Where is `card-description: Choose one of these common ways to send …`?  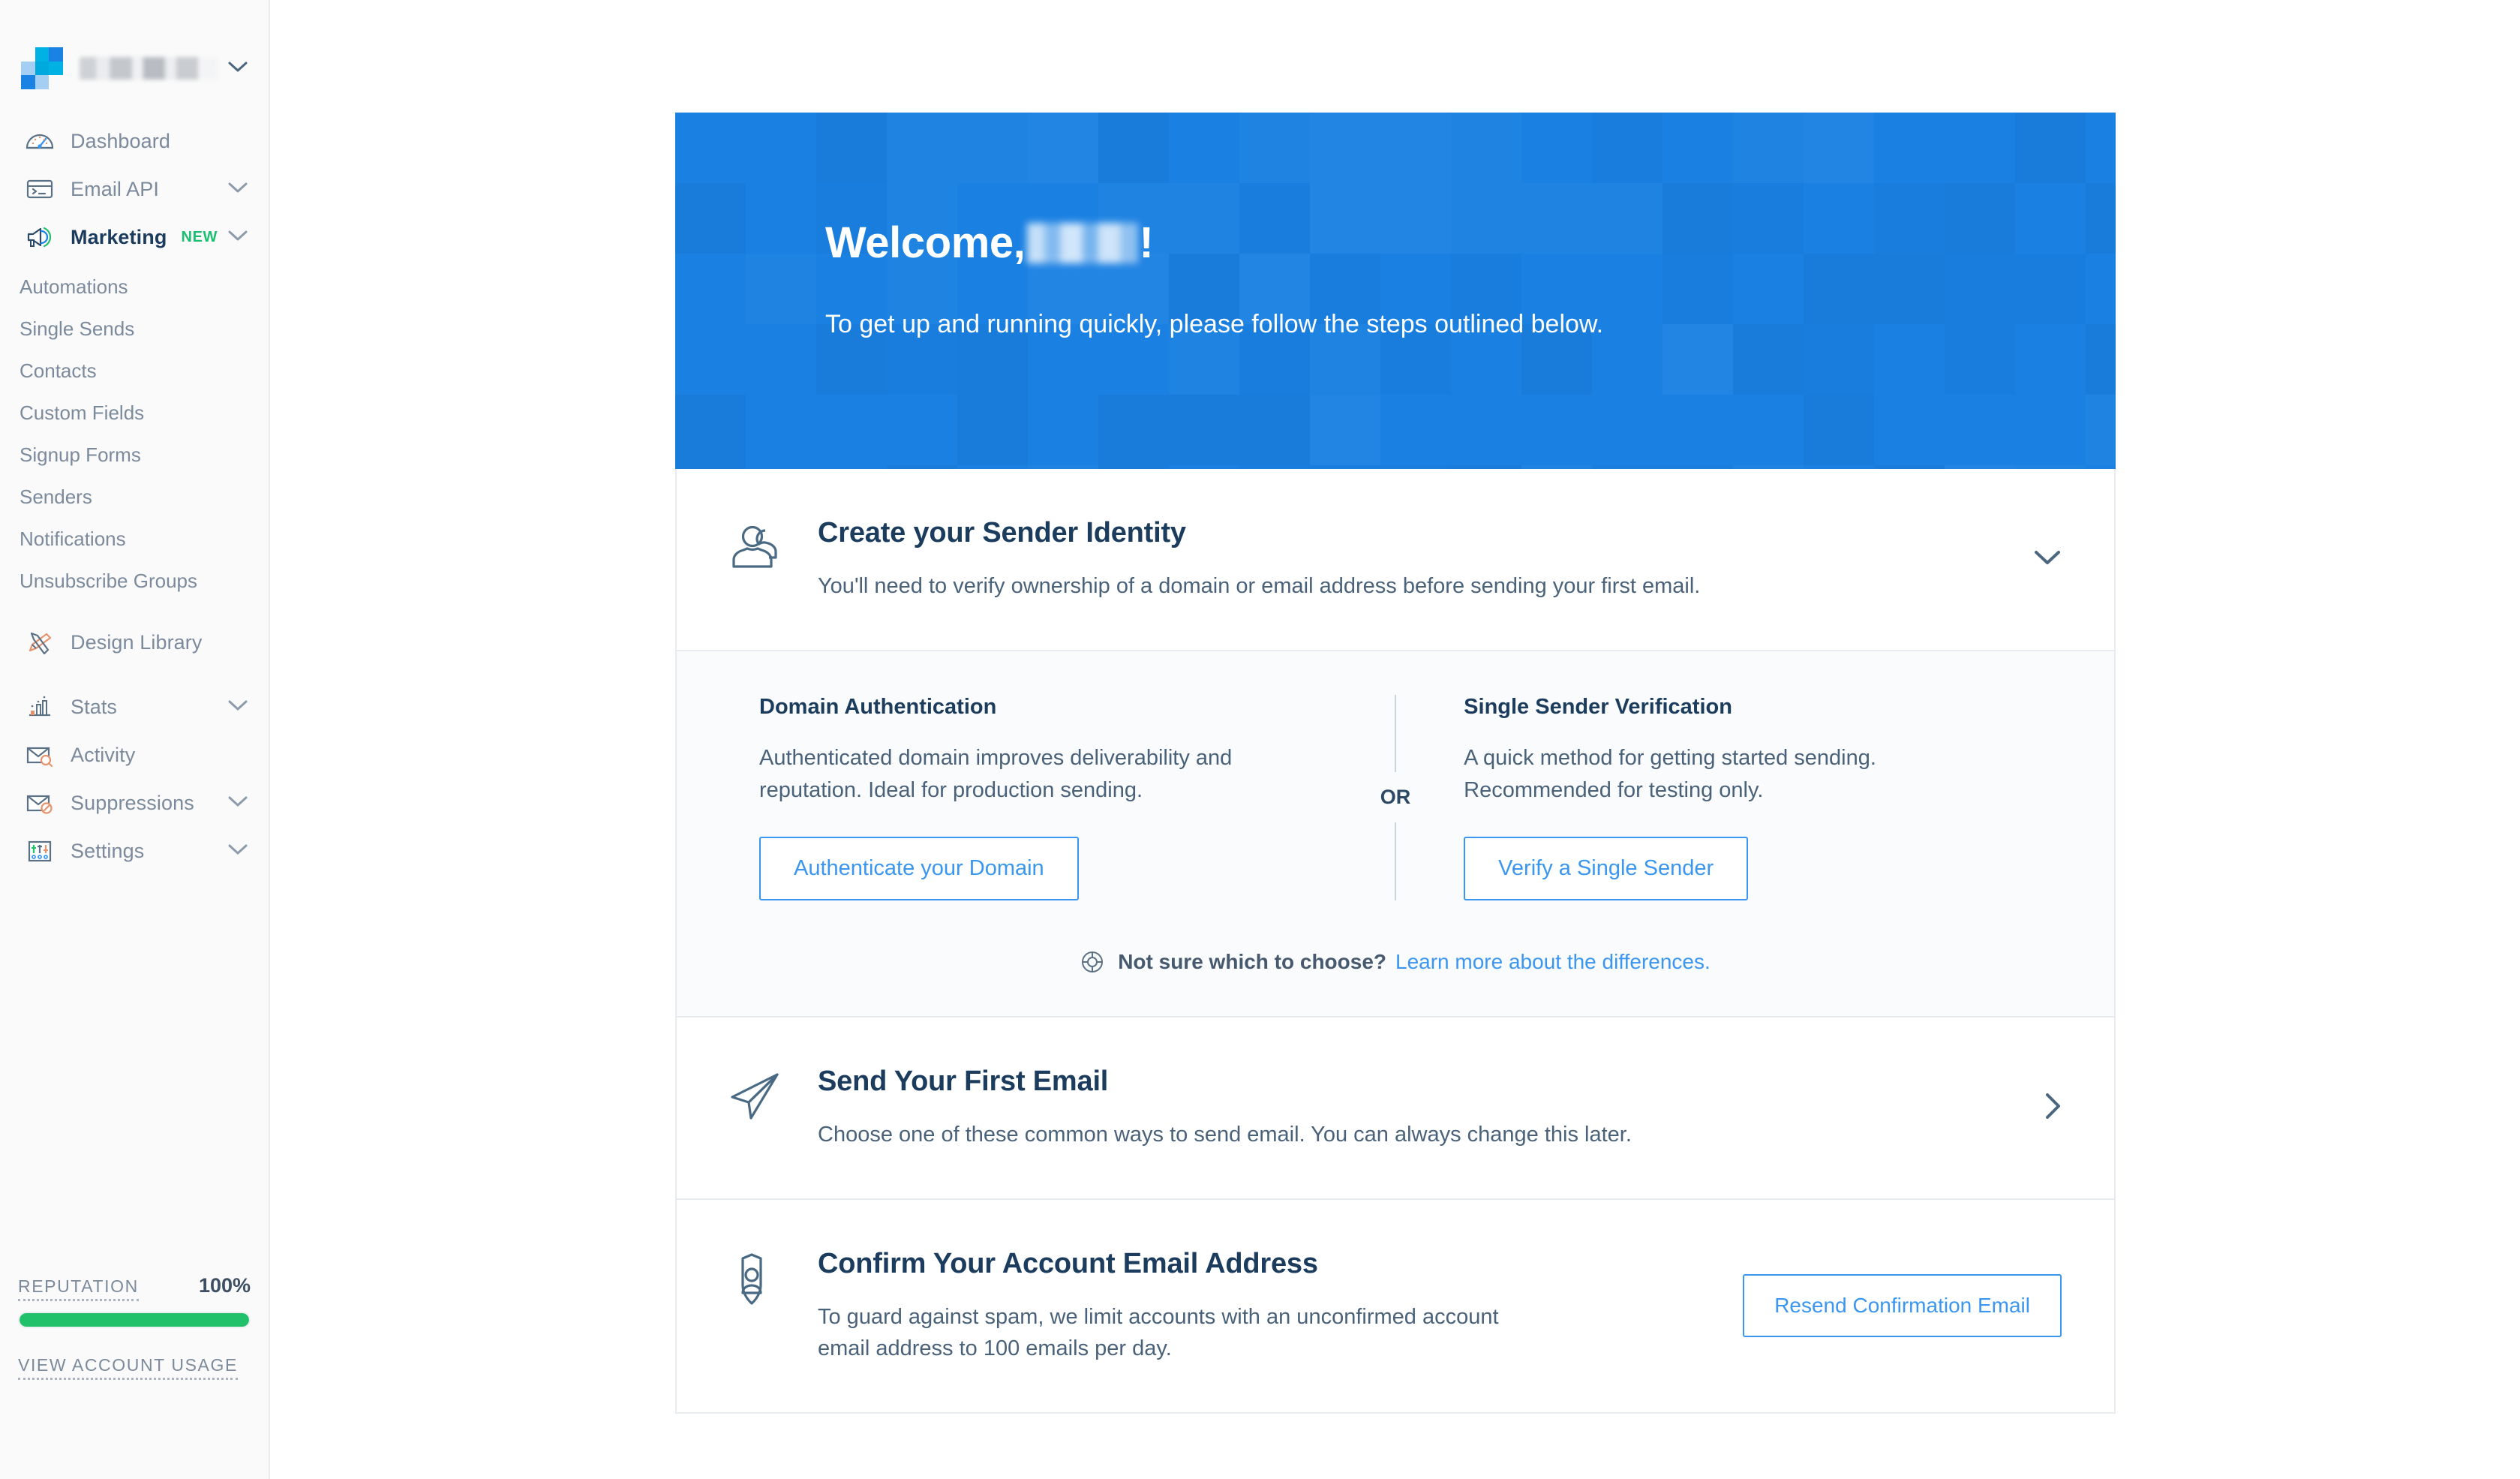 card-description: Choose one of these common ways to send … is located at coordinates (1225, 1134).